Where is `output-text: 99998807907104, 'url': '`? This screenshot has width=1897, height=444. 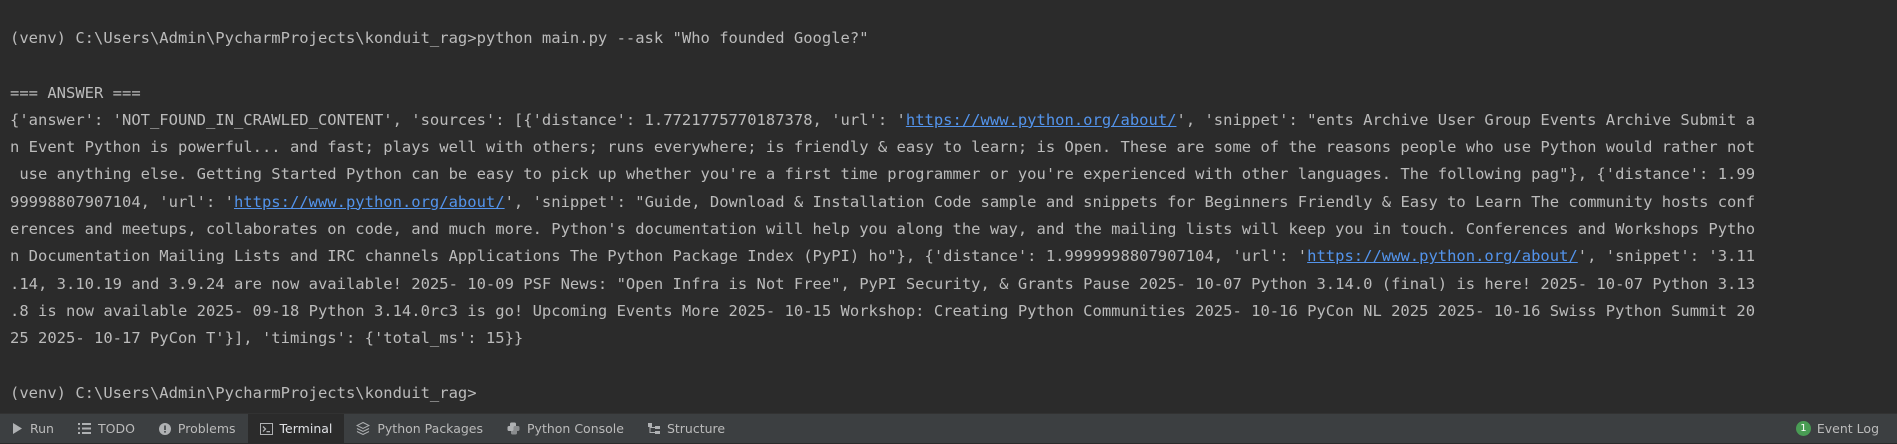
output-text: 99998807907104, 'url': ' is located at coordinates (122, 201).